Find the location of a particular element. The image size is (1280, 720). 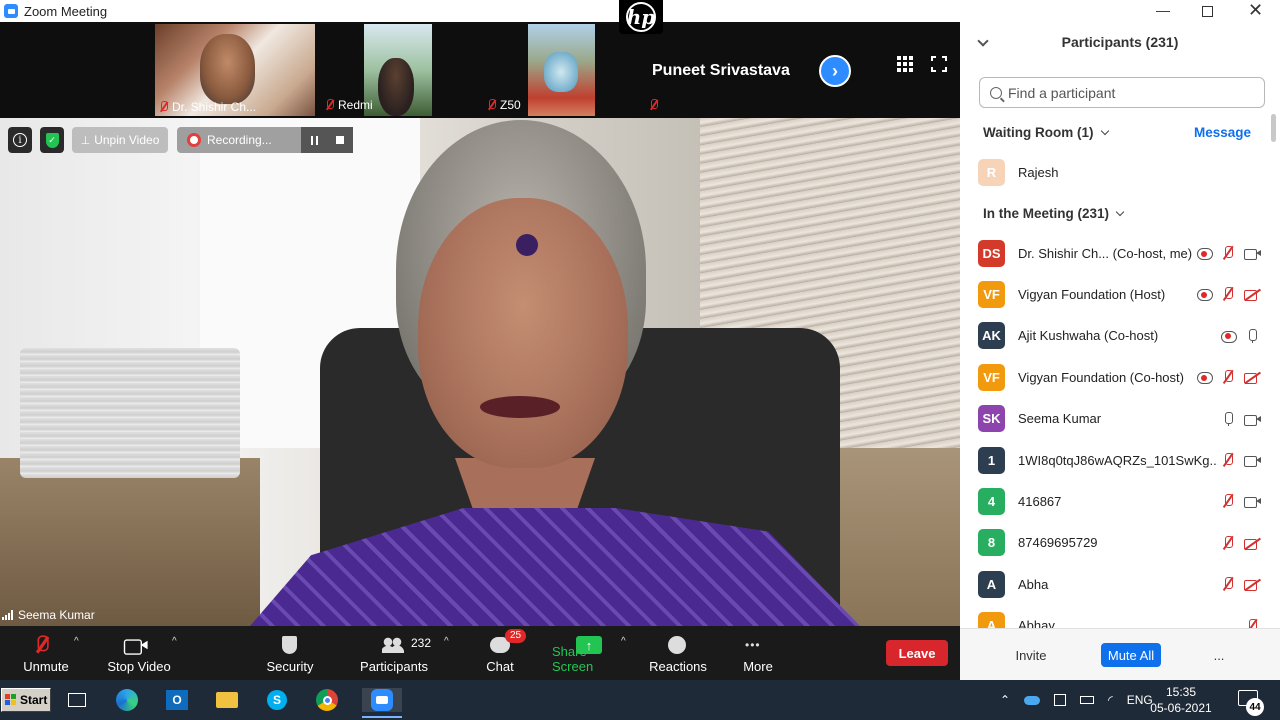

smiley-icon is located at coordinates (677, 645).